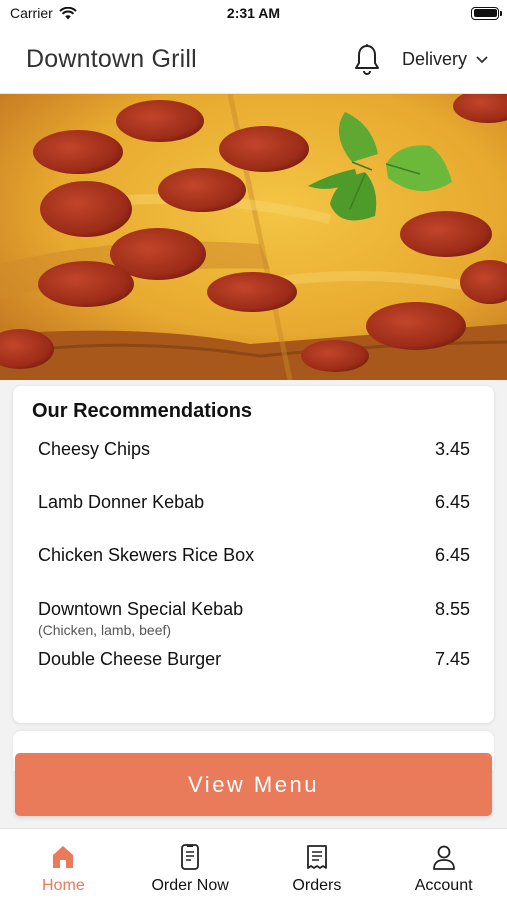 This screenshot has height=900, width=507. I want to click on recommendation-item: Double Cheese Burger 7.45, so click(251, 659).